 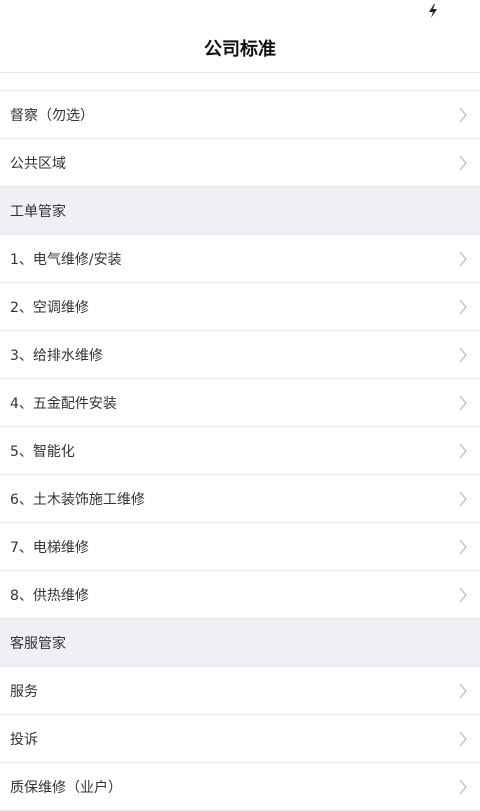 What do you see at coordinates (240, 163) in the screenshot?
I see `list-item-public-area: 公共区域` at bounding box center [240, 163].